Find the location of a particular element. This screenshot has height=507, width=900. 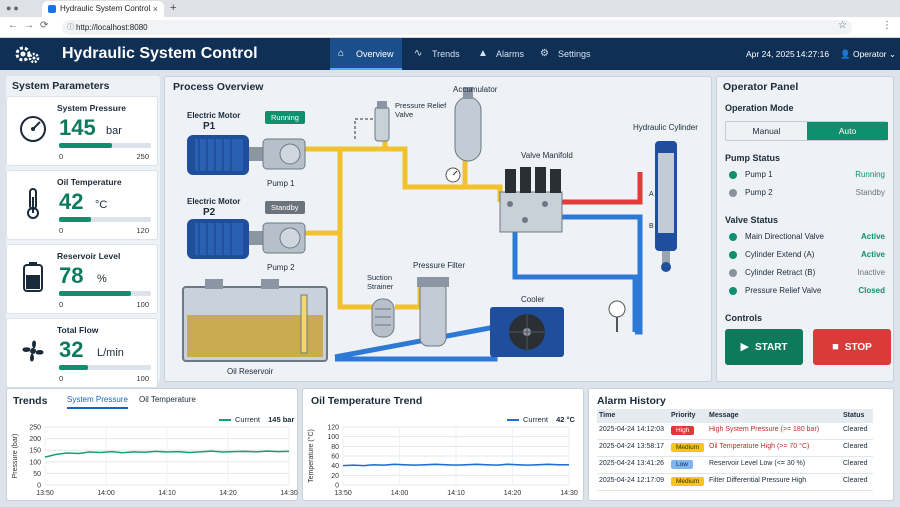

new-tab-icon: + is located at coordinates (173, 8).